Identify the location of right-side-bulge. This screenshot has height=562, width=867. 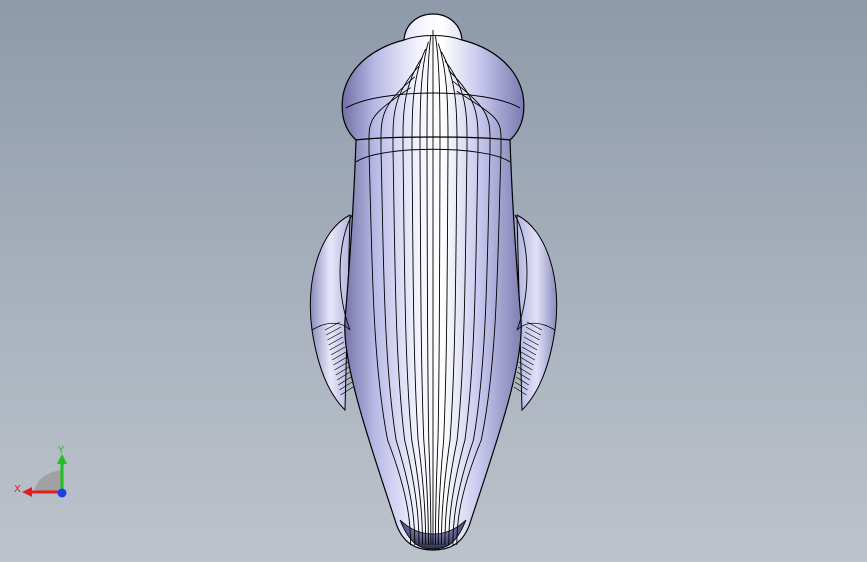
(537, 313).